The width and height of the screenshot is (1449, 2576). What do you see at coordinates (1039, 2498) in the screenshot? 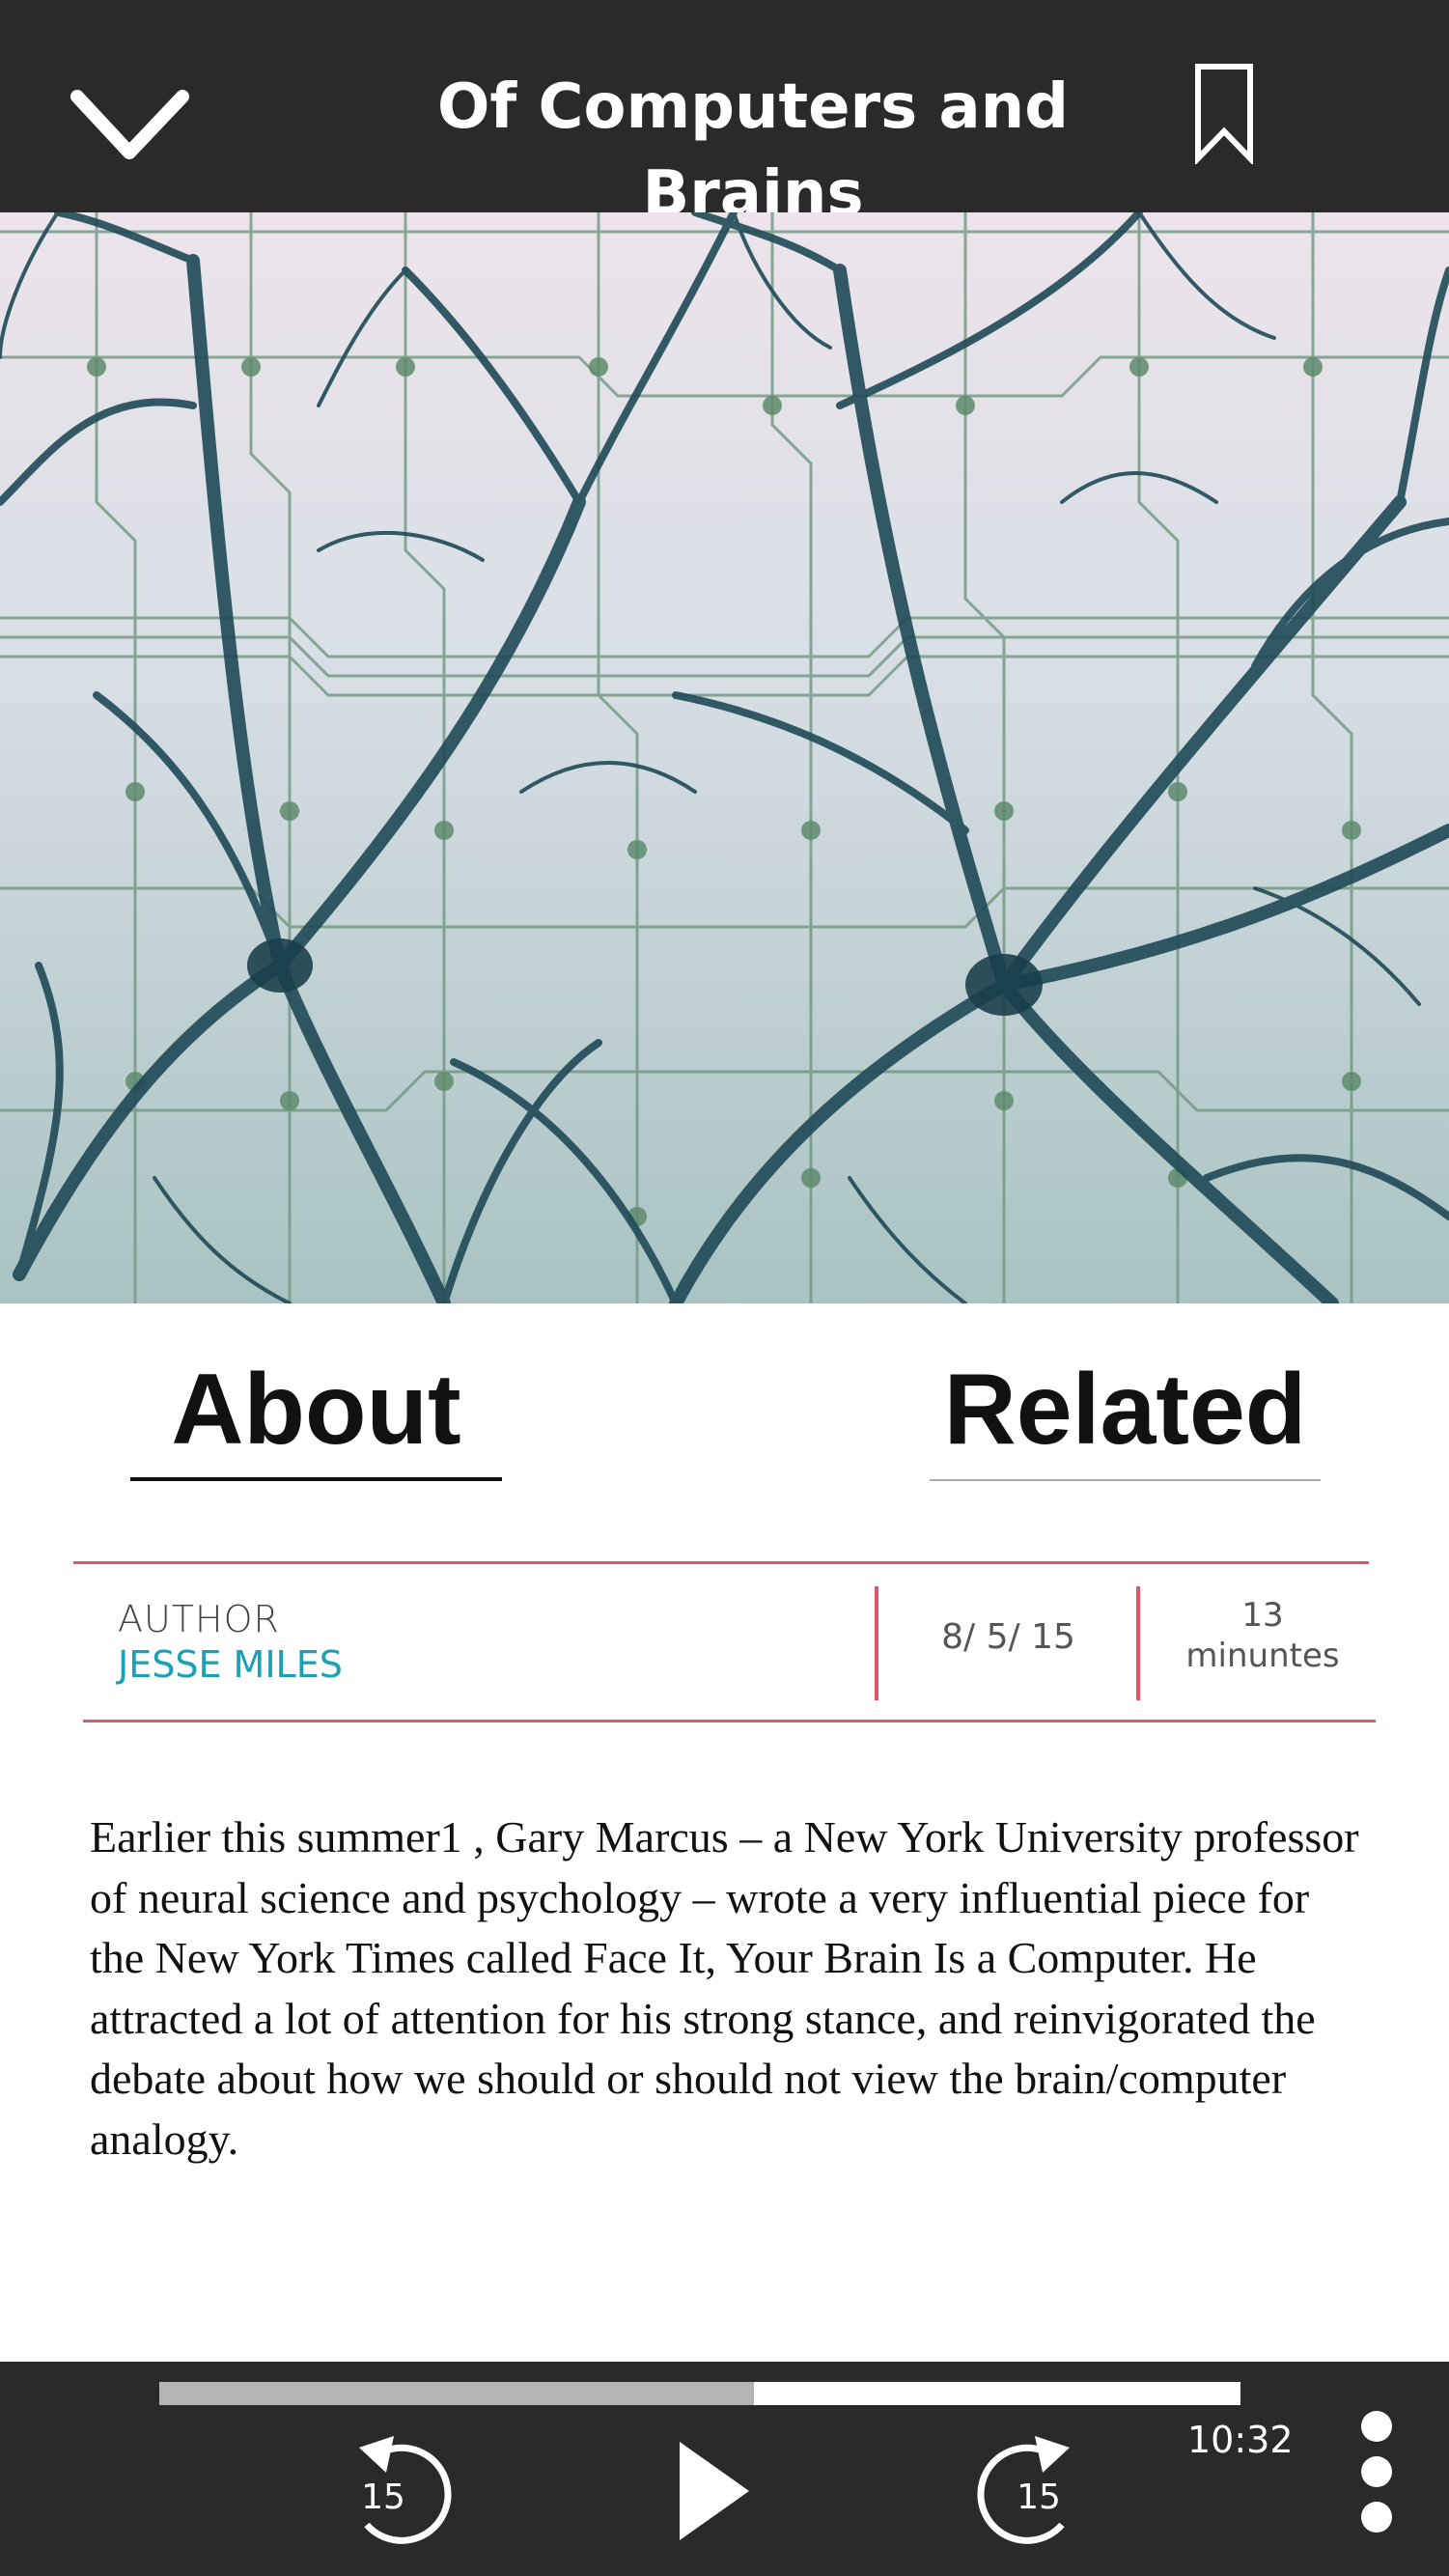
I see `forward-seconds: 15` at bounding box center [1039, 2498].